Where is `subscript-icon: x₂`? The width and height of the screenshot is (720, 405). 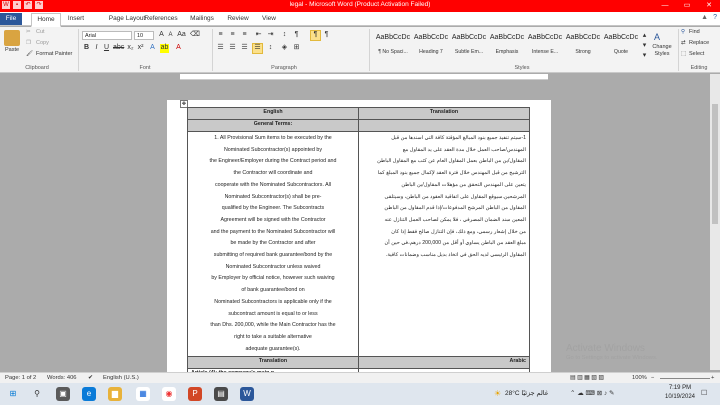 subscript-icon: x₂ is located at coordinates (130, 48).